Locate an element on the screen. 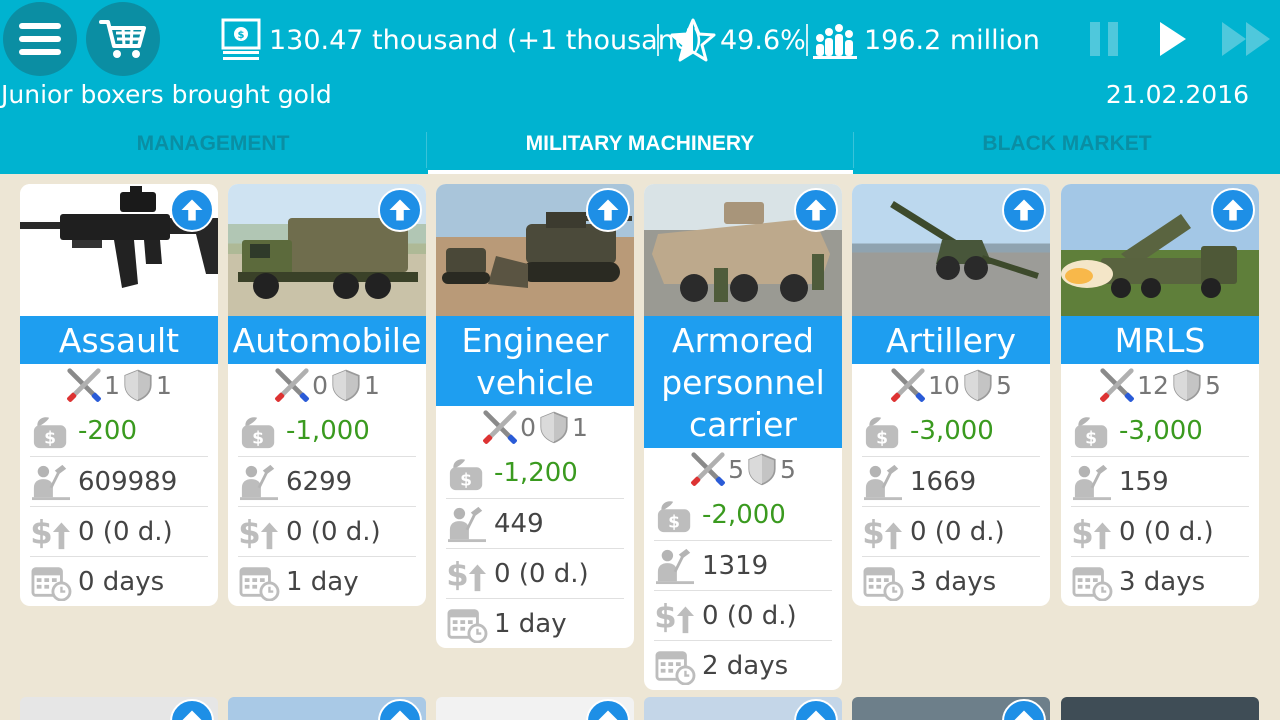 The width and height of the screenshot is (1280, 720). tab-black-market: BLACK MARKET is located at coordinates (1067, 149).